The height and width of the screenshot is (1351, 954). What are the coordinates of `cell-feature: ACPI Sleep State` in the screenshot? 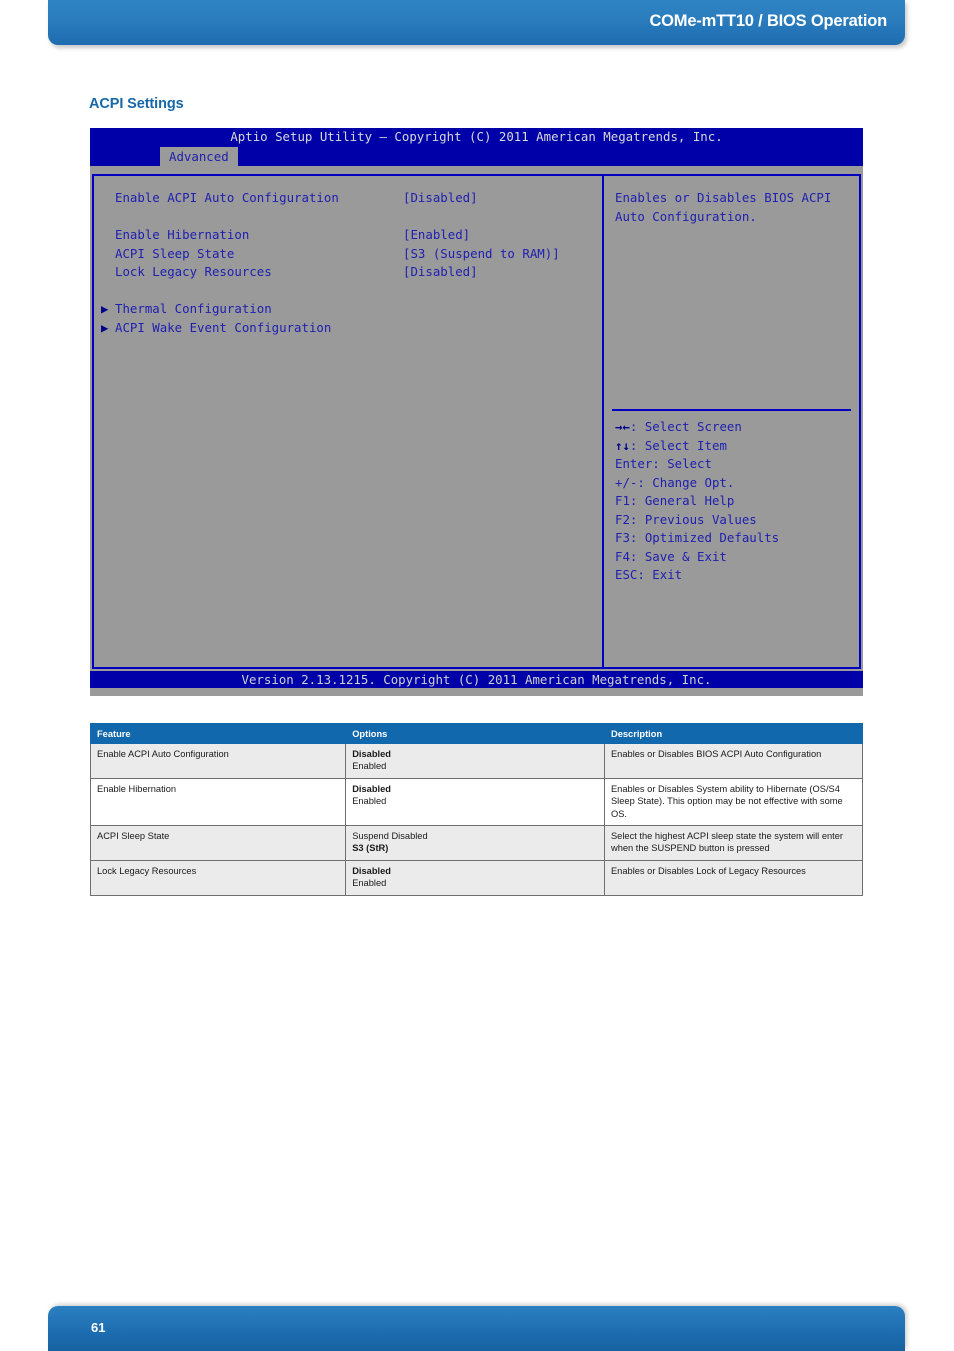 It's located at (218, 843).